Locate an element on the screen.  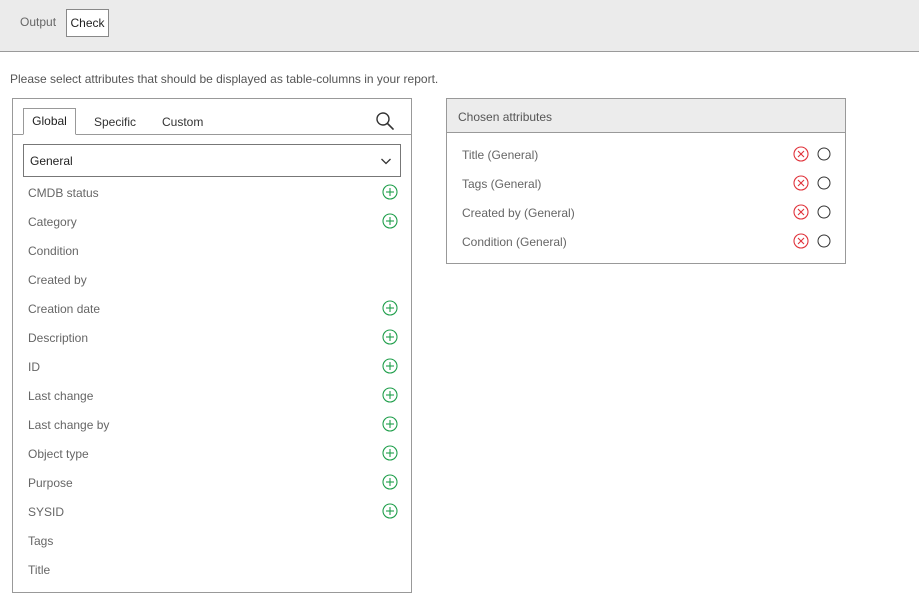
attribute-label: SYSID is located at coordinates (46, 512).